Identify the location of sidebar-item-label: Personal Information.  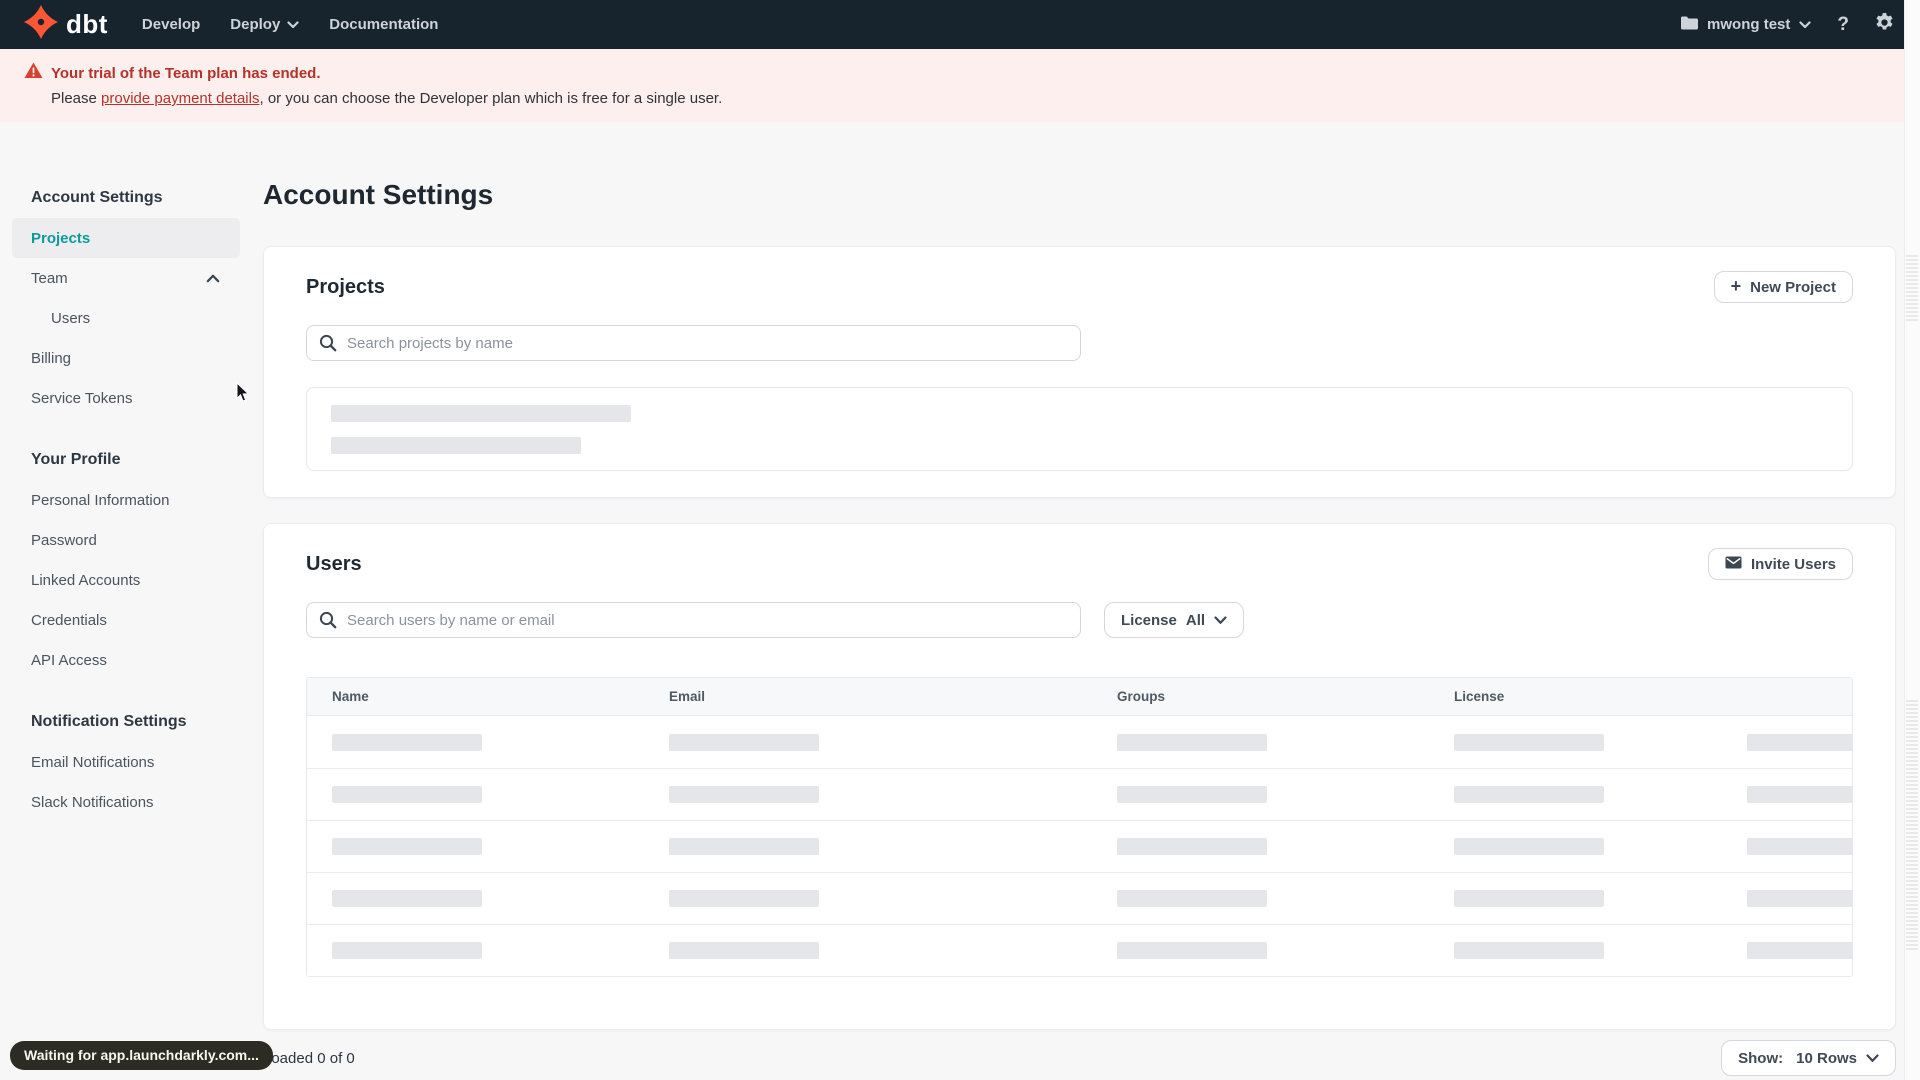
(100, 500).